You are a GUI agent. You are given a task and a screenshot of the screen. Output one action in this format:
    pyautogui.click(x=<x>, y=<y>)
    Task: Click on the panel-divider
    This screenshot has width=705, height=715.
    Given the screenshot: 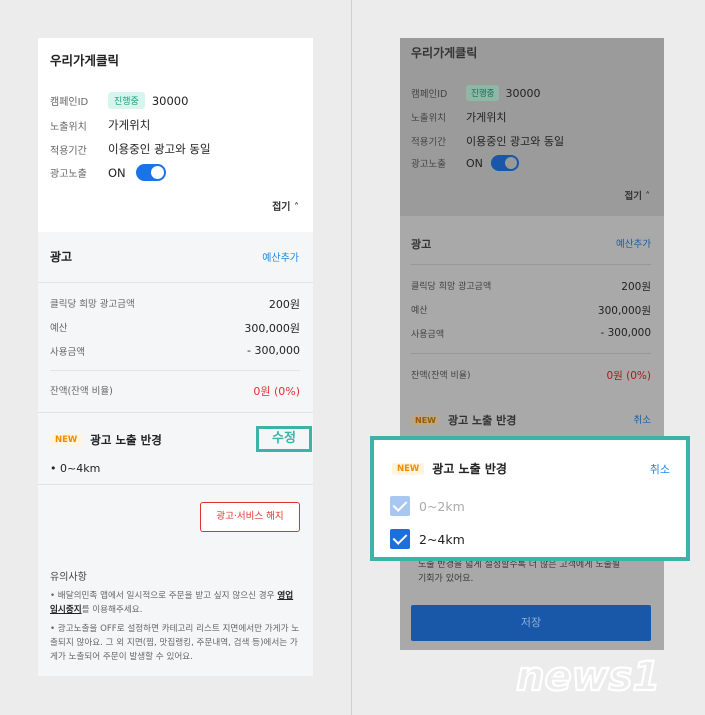 What is the action you would take?
    pyautogui.click(x=351, y=357)
    